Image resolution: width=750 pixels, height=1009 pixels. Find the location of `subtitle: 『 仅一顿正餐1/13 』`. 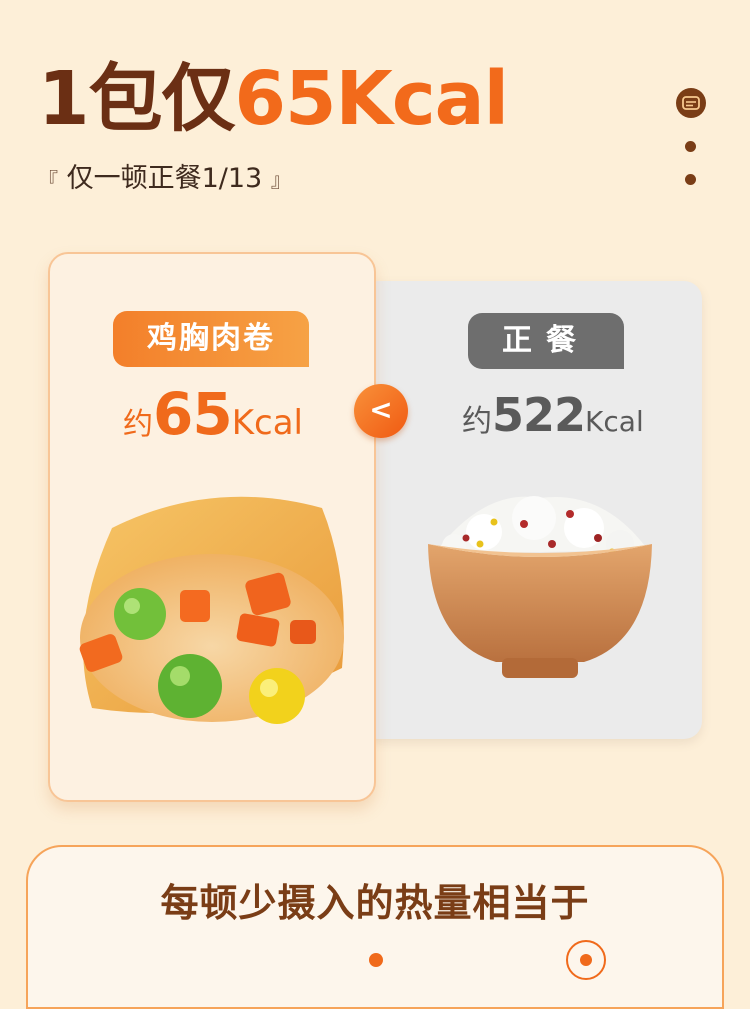

subtitle: 『 仅一顿正餐1/13 』 is located at coordinates (164, 175).